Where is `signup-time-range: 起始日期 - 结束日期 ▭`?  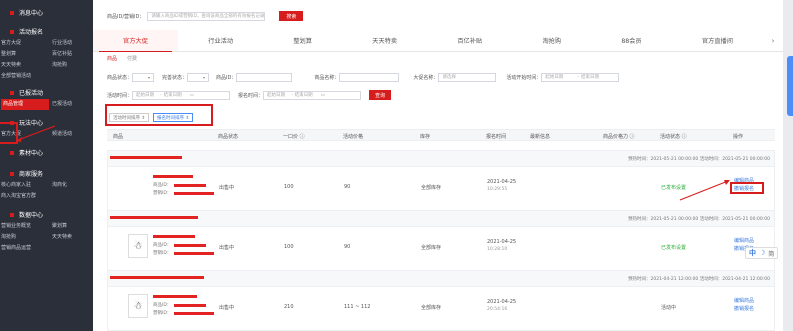 signup-time-range: 起始日期 - 结束日期 ▭ is located at coordinates (312, 95).